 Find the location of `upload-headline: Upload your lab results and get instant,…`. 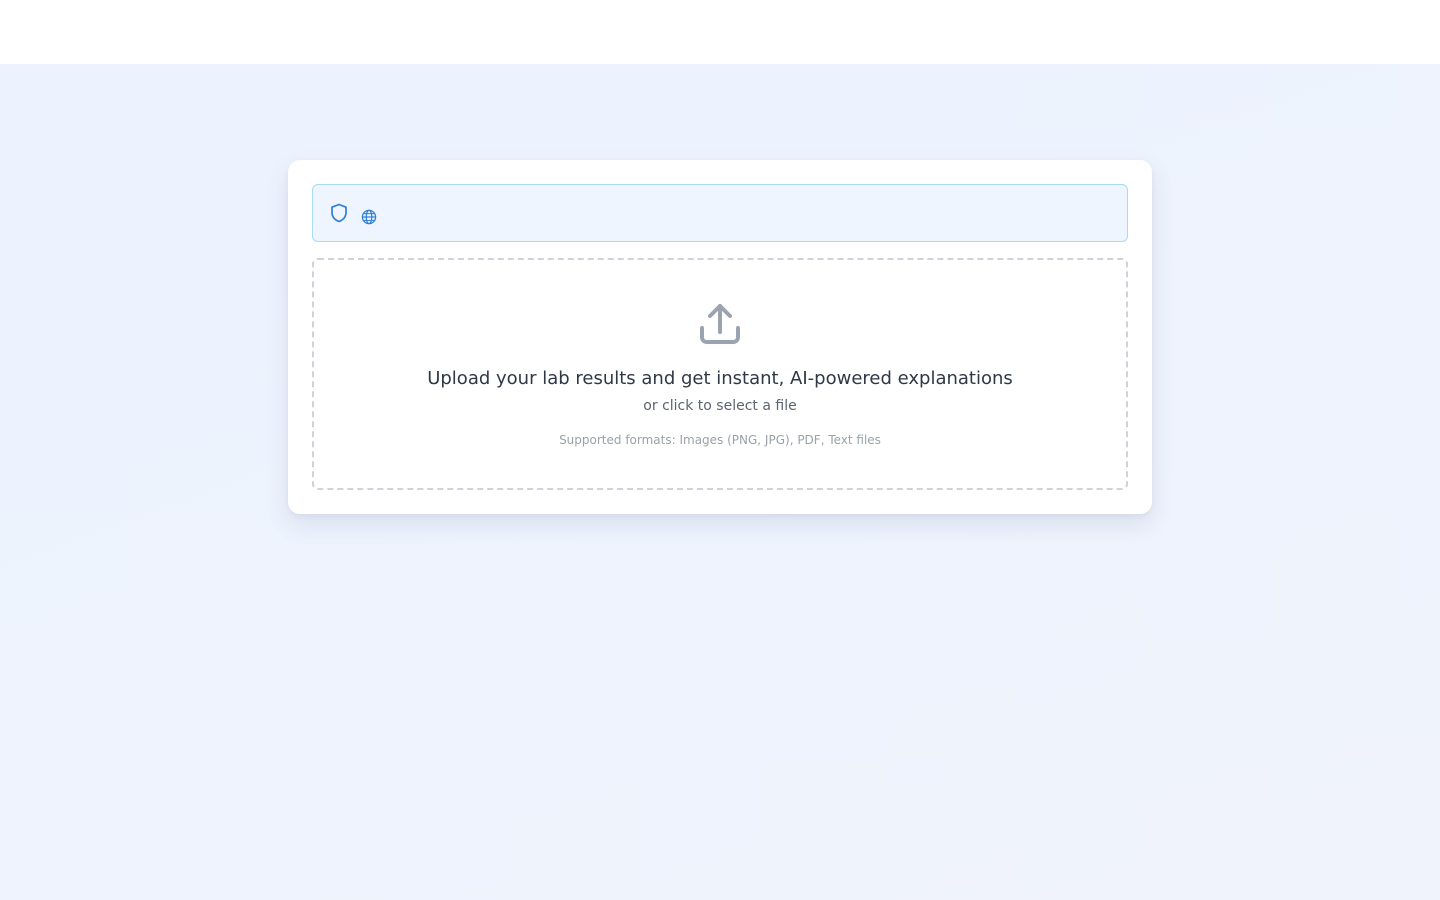

upload-headline: Upload your lab results and get instant,… is located at coordinates (720, 378).